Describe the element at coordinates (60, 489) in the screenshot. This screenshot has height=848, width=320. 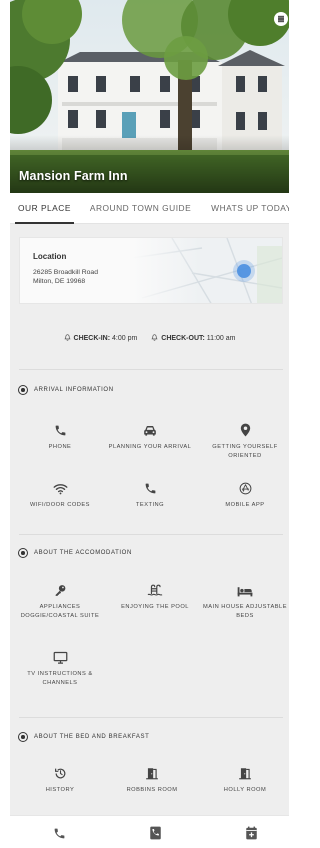
I see `wifi-icon` at that location.